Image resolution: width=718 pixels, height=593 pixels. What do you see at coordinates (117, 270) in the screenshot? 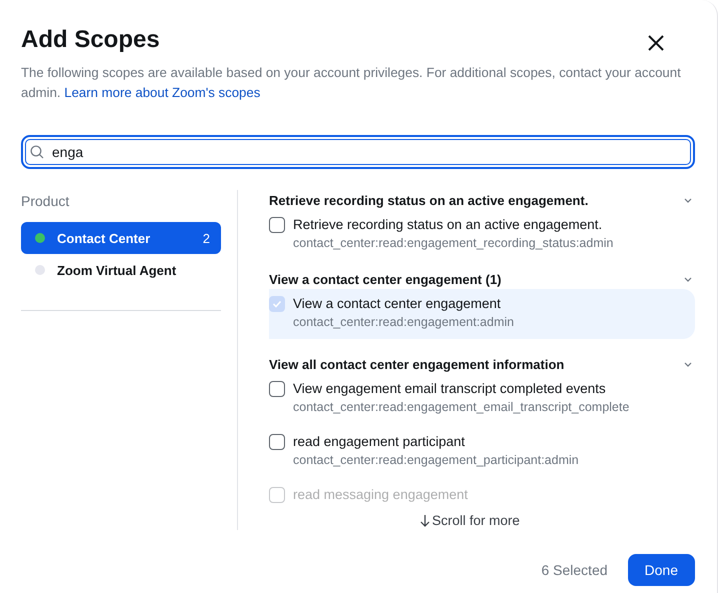
I see `product-name: Zoom Virtual Agent` at bounding box center [117, 270].